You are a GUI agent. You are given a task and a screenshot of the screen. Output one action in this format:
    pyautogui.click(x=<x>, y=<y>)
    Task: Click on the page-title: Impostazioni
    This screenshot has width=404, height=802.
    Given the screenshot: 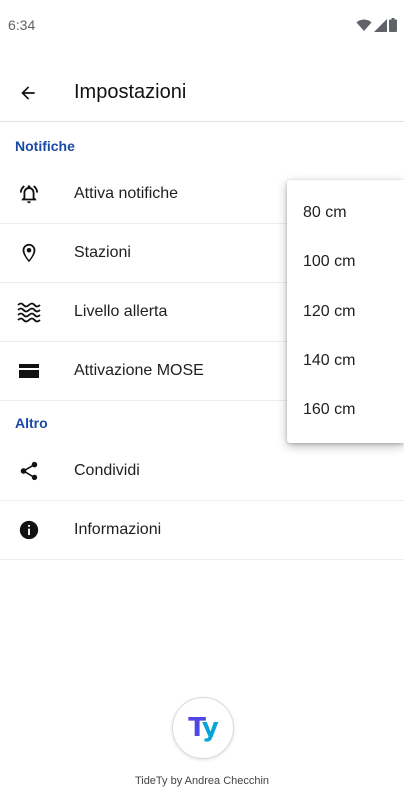 What is the action you would take?
    pyautogui.click(x=130, y=92)
    